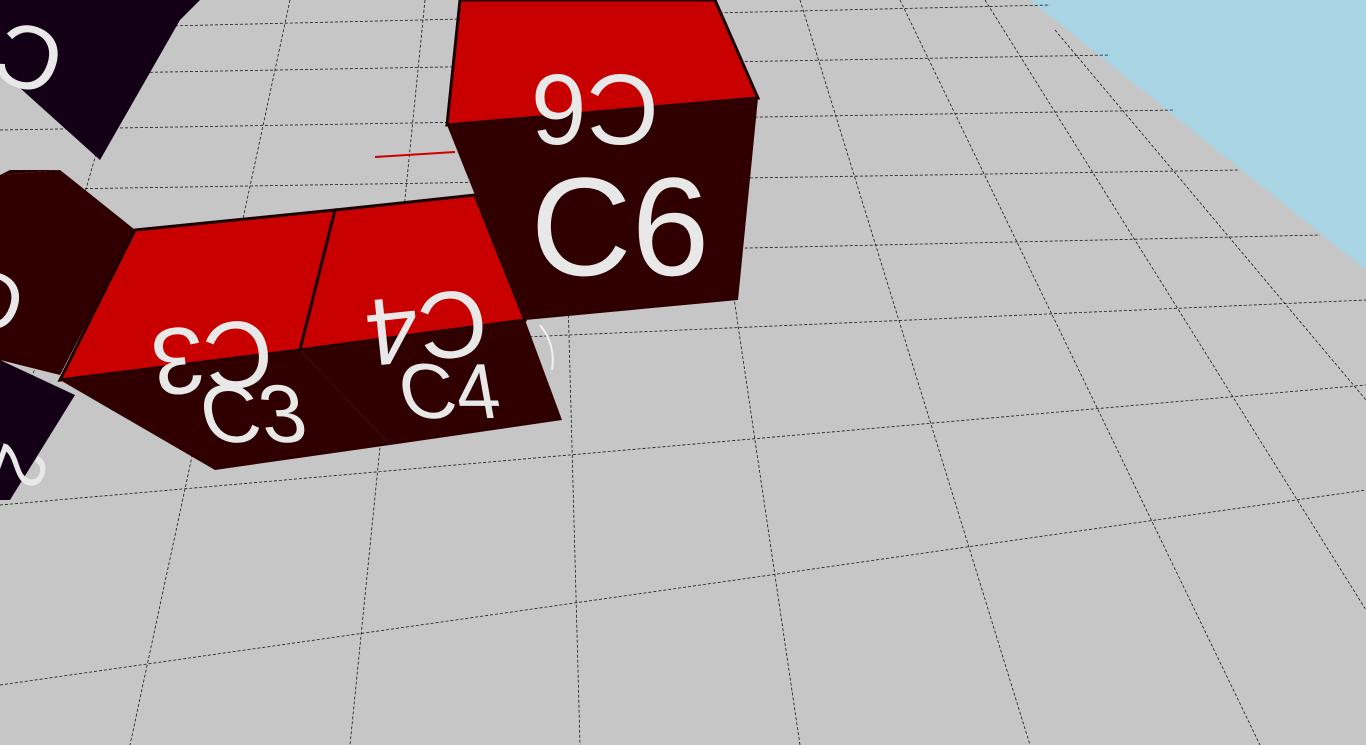  What do you see at coordinates (620, 226) in the screenshot?
I see `c6-side-label: C6` at bounding box center [620, 226].